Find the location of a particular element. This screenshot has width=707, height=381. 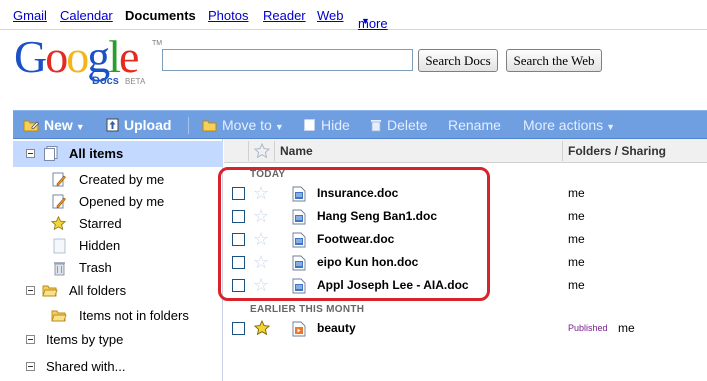

starred-star-icon is located at coordinates (262, 328).